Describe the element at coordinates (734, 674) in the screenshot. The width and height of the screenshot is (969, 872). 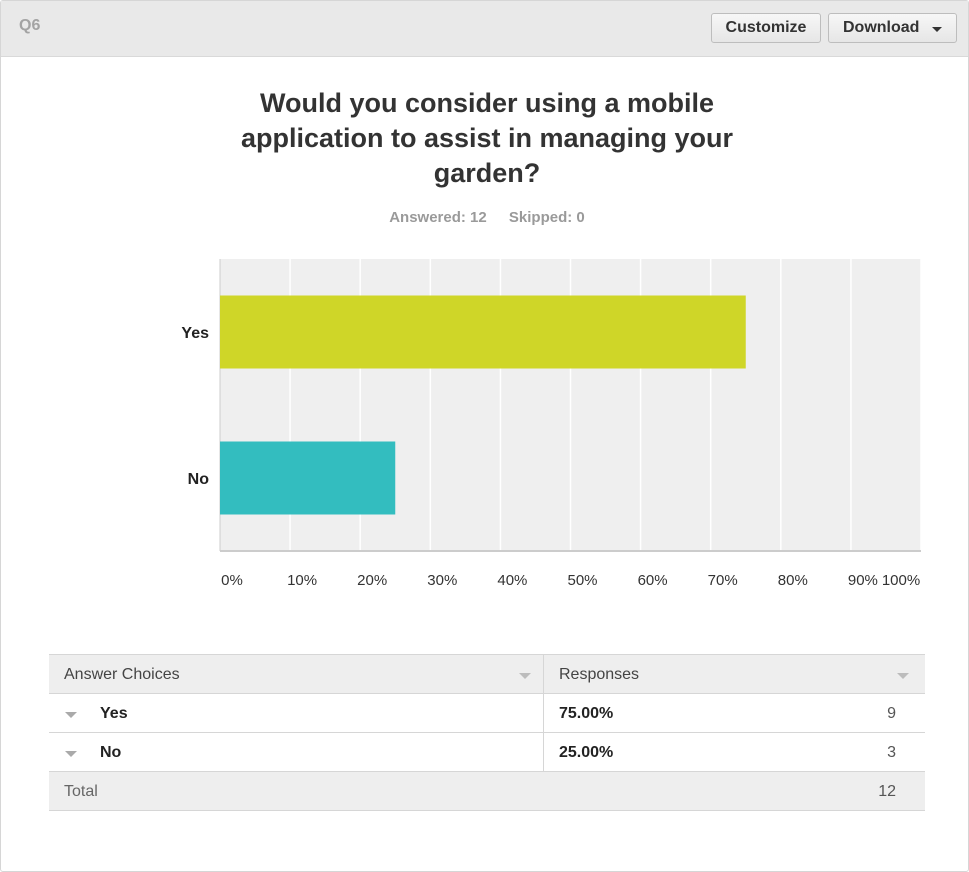
I see `responses-header: Responses` at that location.